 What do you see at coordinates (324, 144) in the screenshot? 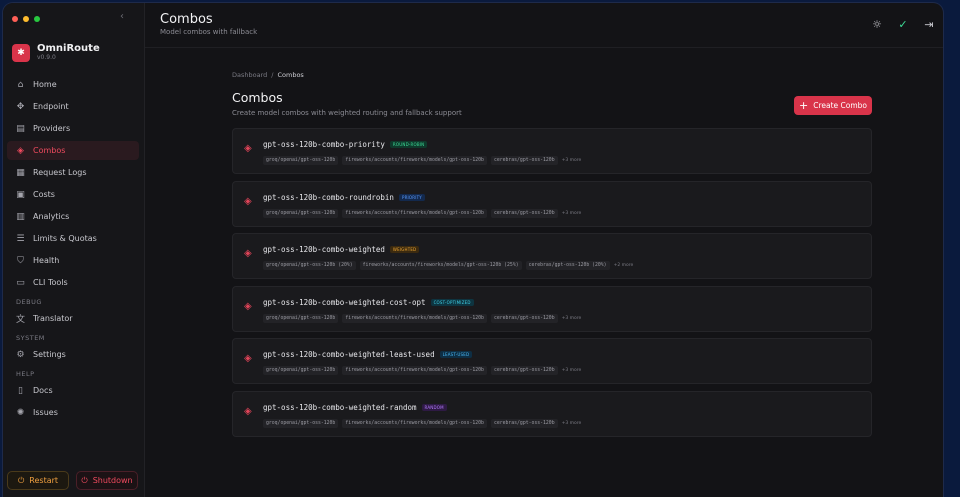
I see `combo-name: gpt-oss-120b-combo-priority` at bounding box center [324, 144].